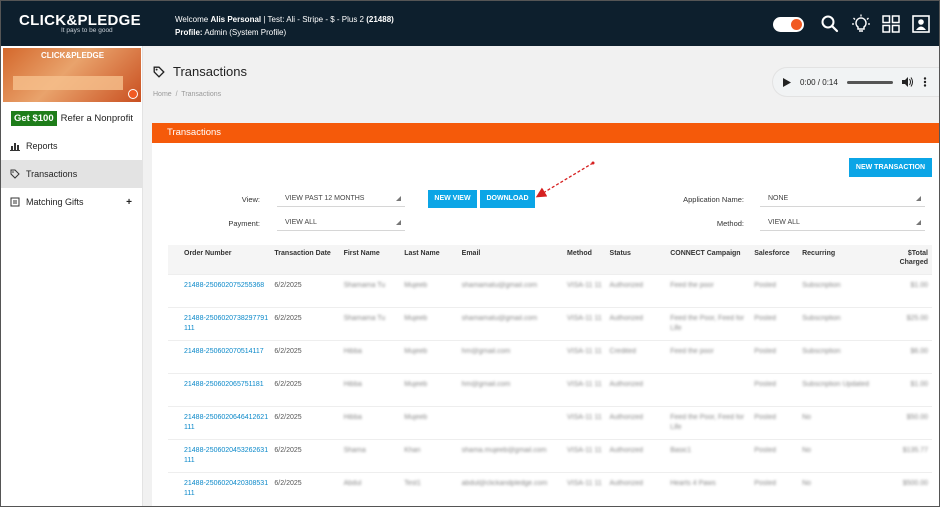 The height and width of the screenshot is (507, 940). What do you see at coordinates (545, 133) in the screenshot?
I see `panel-header: Transactions` at bounding box center [545, 133].